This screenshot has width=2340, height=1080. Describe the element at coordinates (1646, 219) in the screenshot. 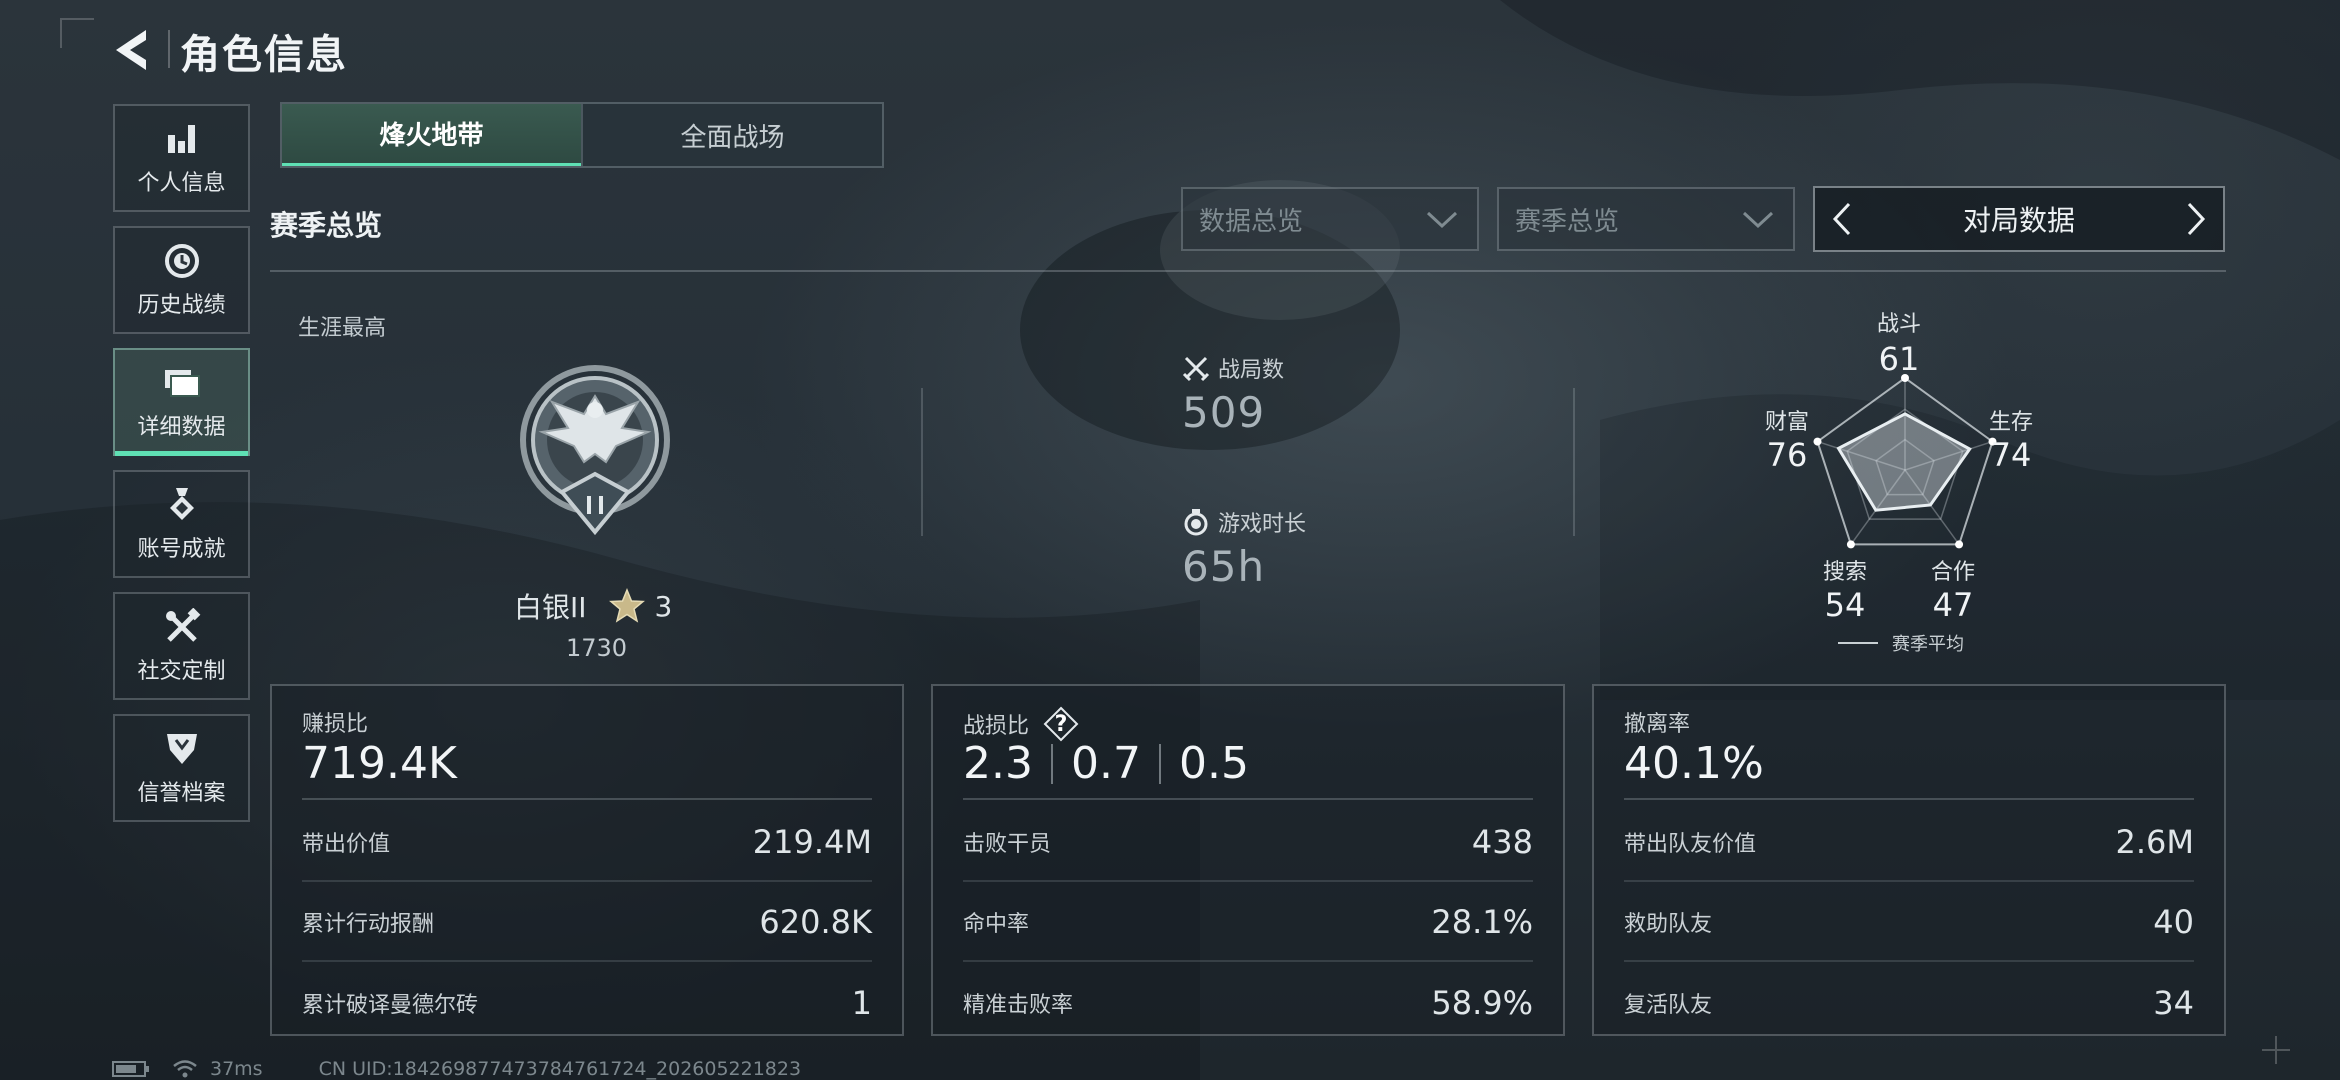

I see `season-scope-dropdown: 赛季总览` at that location.